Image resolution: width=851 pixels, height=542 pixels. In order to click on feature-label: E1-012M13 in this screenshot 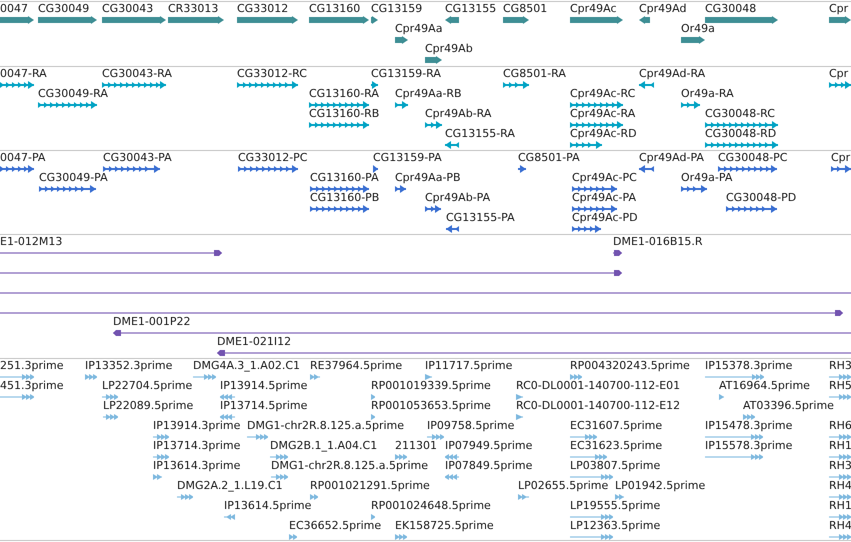, I will do `click(31, 242)`.